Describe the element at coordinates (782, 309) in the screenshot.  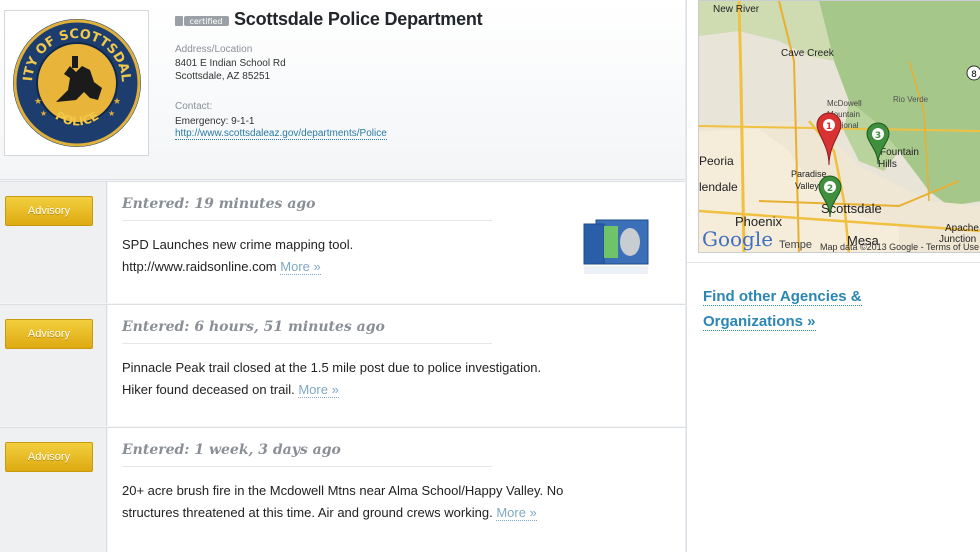
I see `find-other-agencies-label: Find other Agencies & Organizations »` at that location.